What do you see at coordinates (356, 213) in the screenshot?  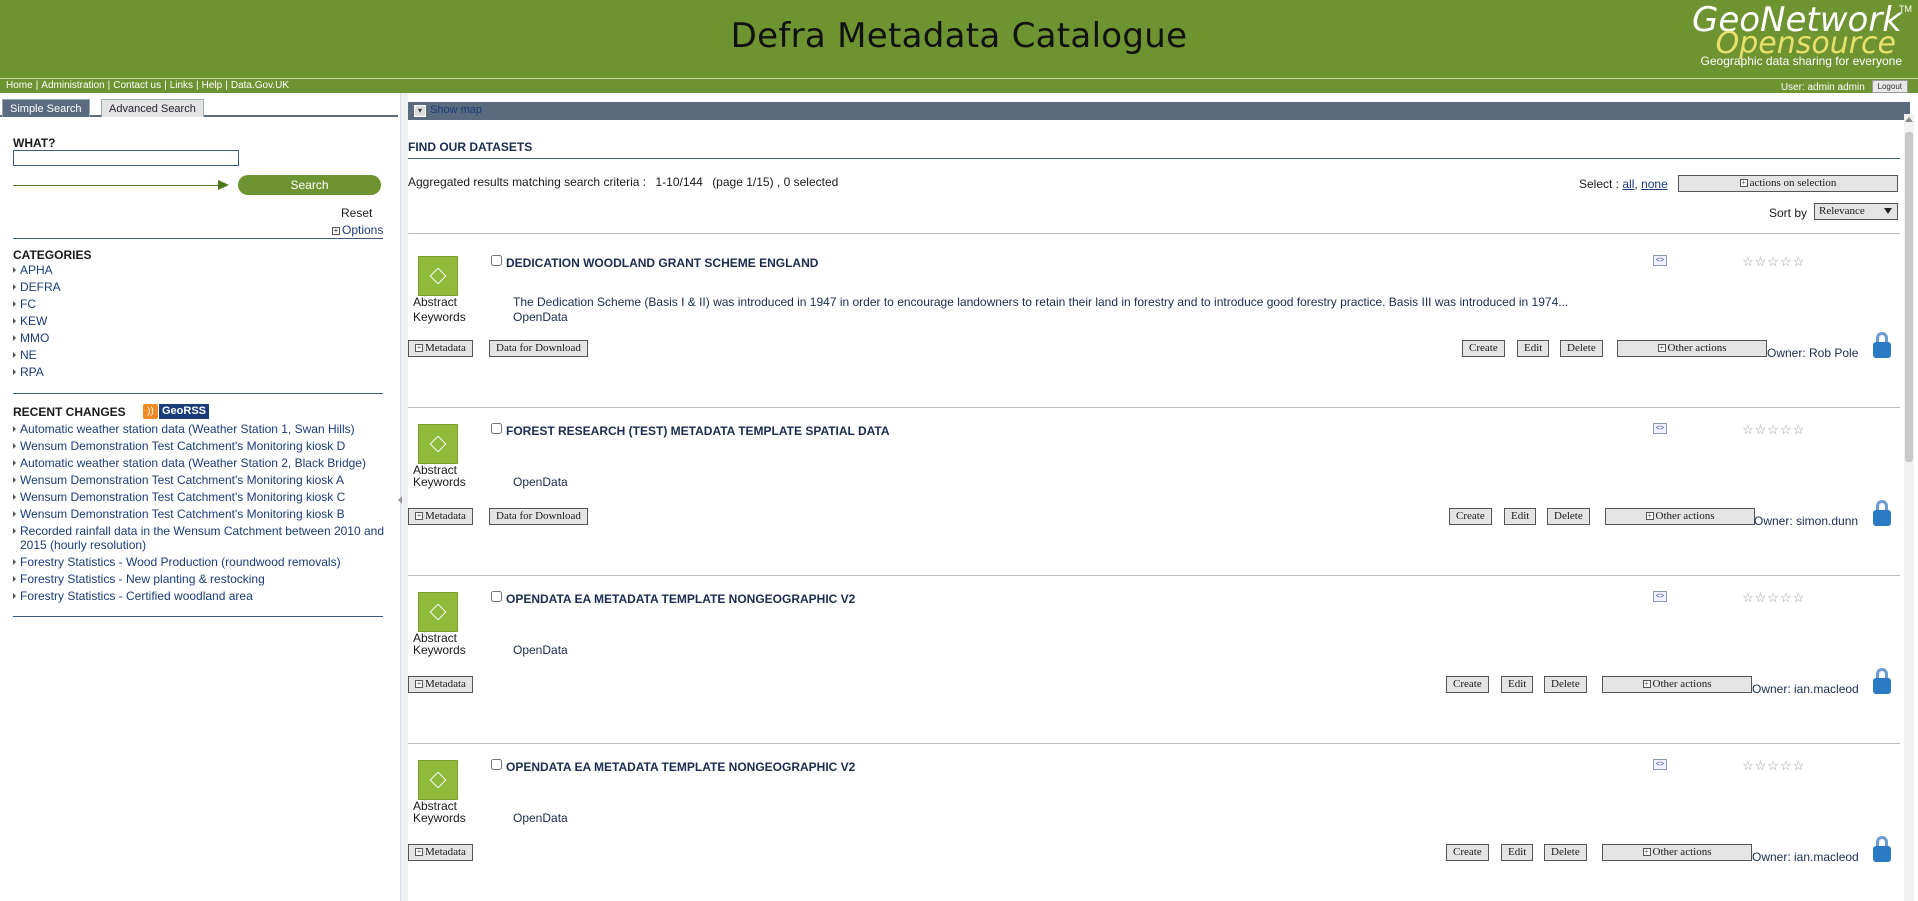 I see `reset-link: Reset` at bounding box center [356, 213].